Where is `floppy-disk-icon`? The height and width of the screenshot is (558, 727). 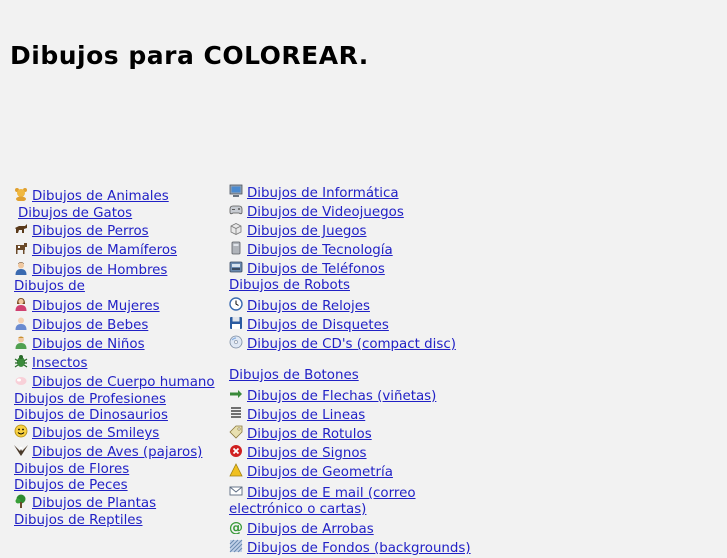
floppy-disk-icon is located at coordinates (236, 323).